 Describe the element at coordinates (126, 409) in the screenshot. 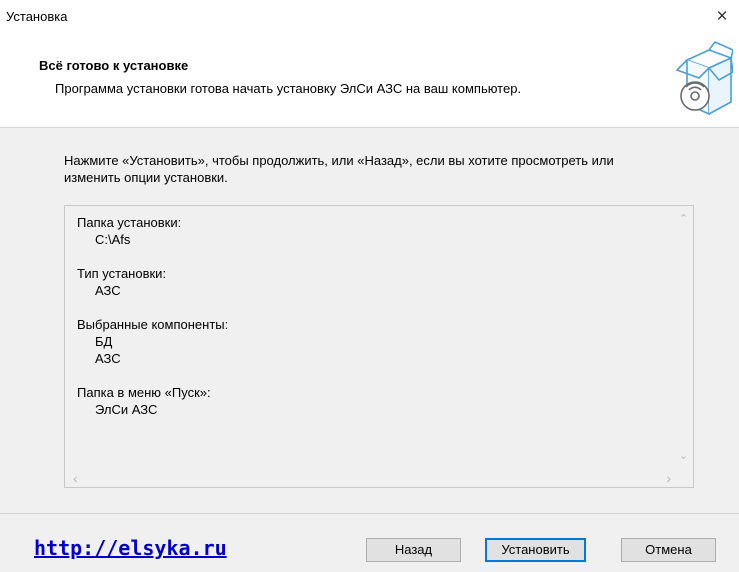

I see `summary-value: ЭлСи АЗС` at that location.